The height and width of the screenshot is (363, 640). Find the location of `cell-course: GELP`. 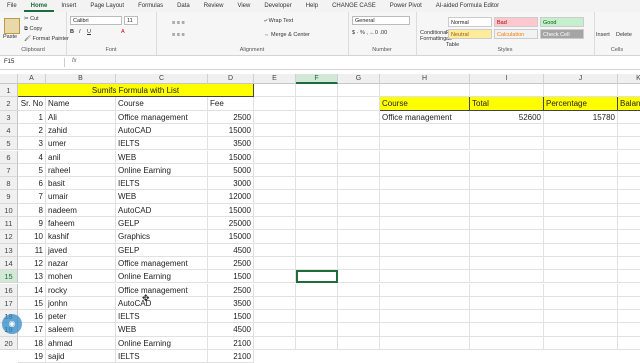

cell-course: GELP is located at coordinates (162, 224).